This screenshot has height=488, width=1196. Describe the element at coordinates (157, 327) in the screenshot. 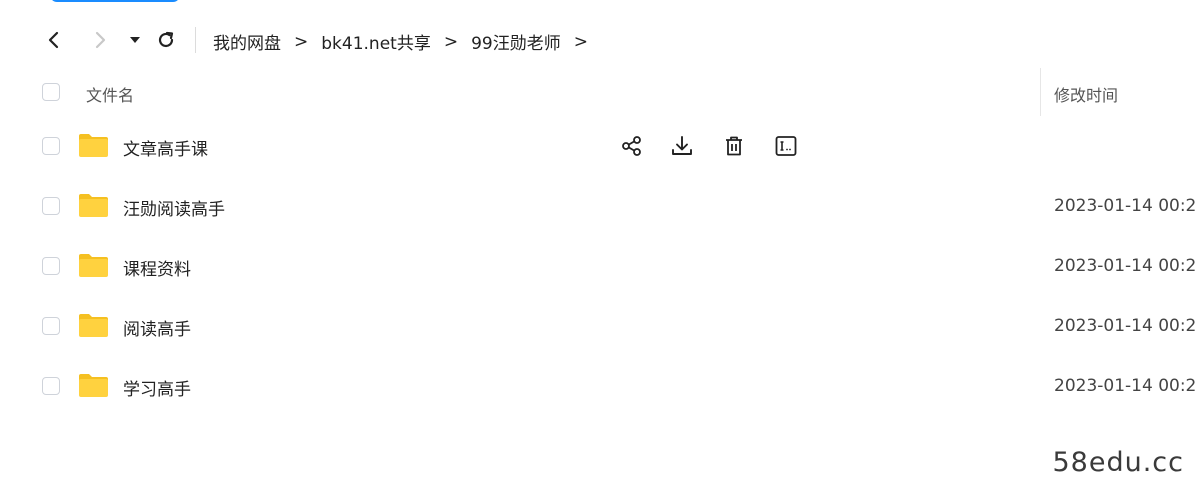

I see `file-name: 阅读高手` at that location.